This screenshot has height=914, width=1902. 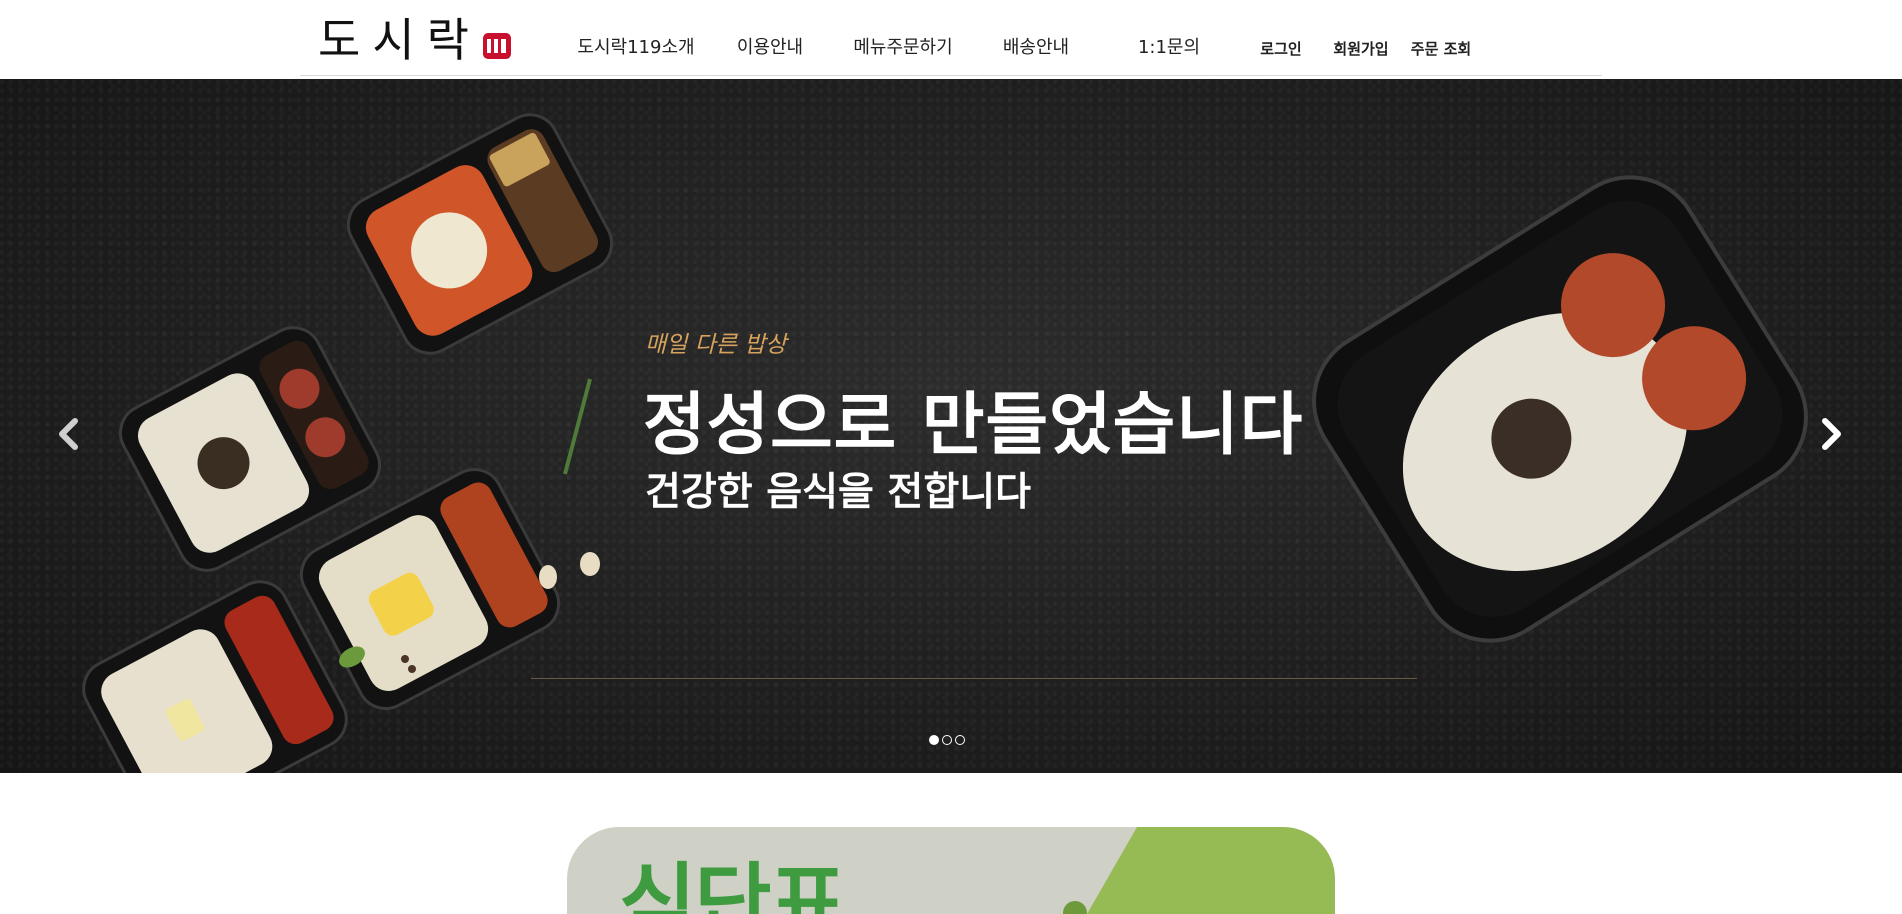 I want to click on hero-kicker: 매일 다른 밥상, so click(x=716, y=345).